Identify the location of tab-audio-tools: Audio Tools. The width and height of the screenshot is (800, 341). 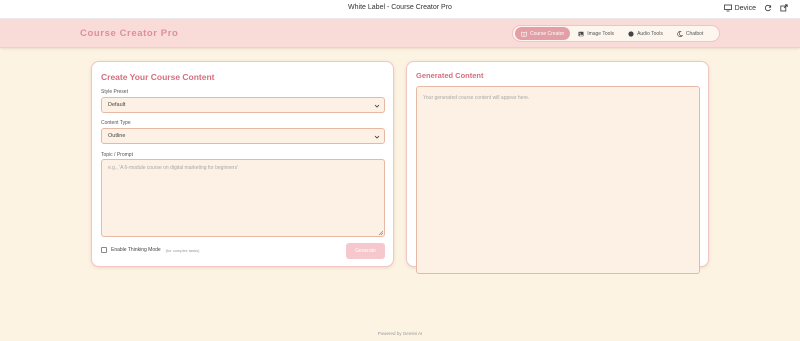
(645, 33).